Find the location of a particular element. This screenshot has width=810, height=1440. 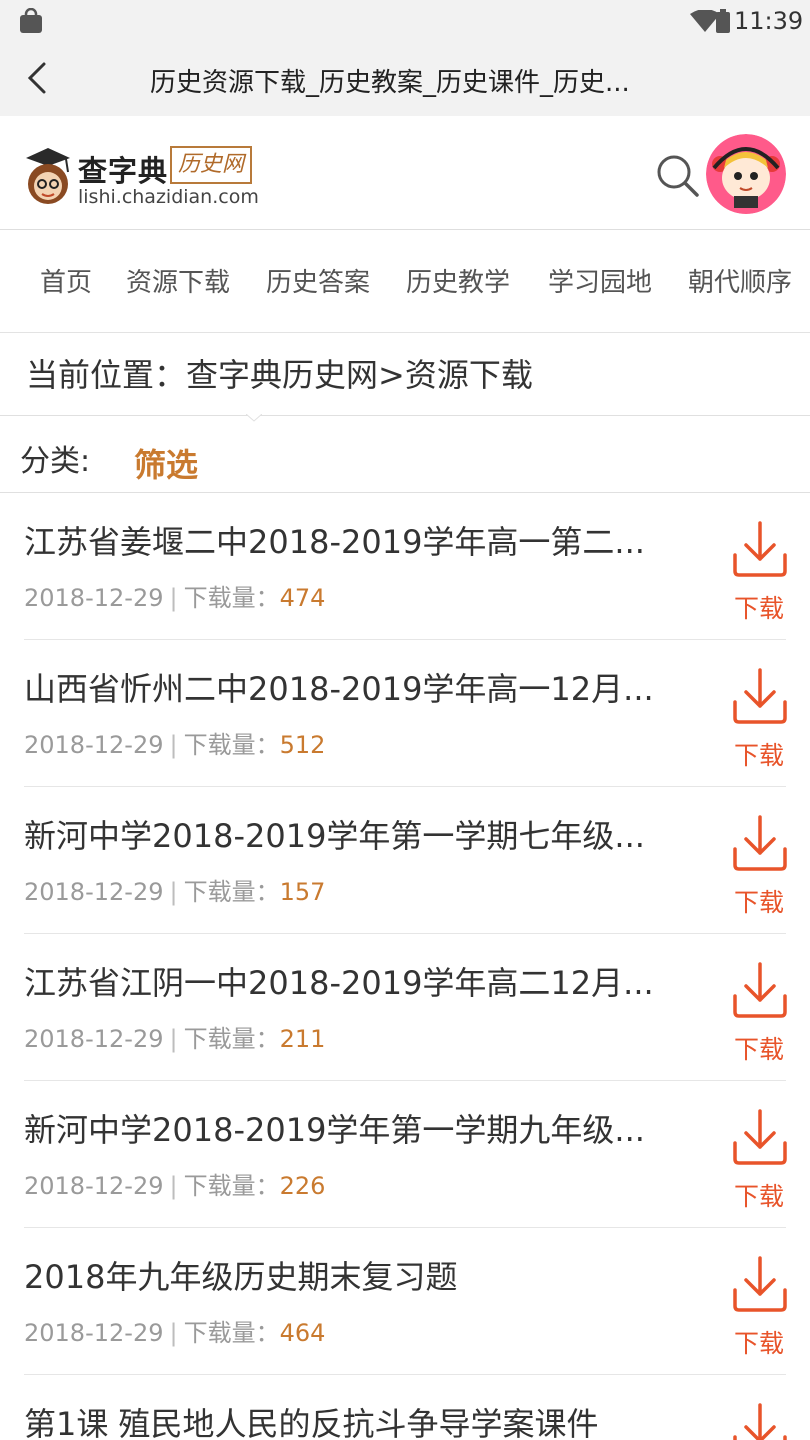

nav-item-study: 学习园地 is located at coordinates (600, 280).